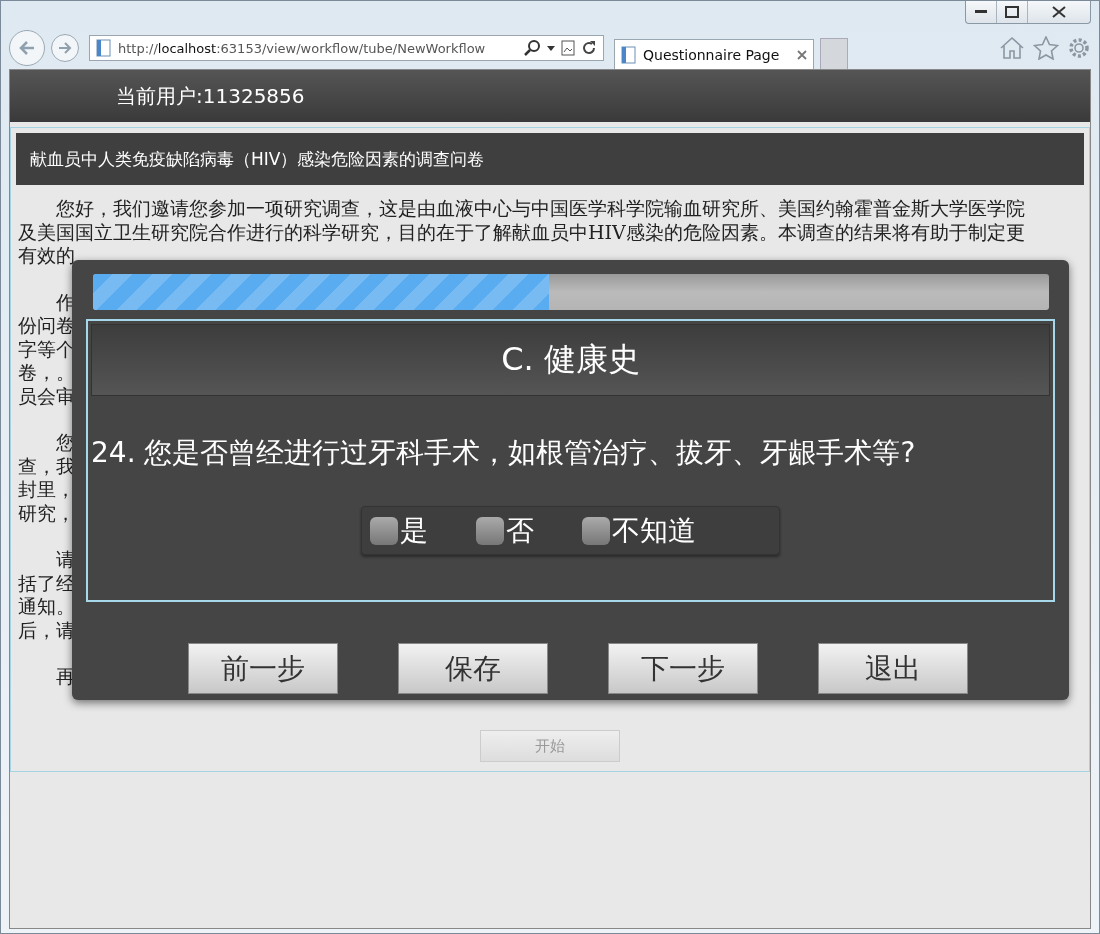 The width and height of the screenshot is (1100, 934). Describe the element at coordinates (262, 668) in the screenshot. I see `nav-button: 前一步` at that location.